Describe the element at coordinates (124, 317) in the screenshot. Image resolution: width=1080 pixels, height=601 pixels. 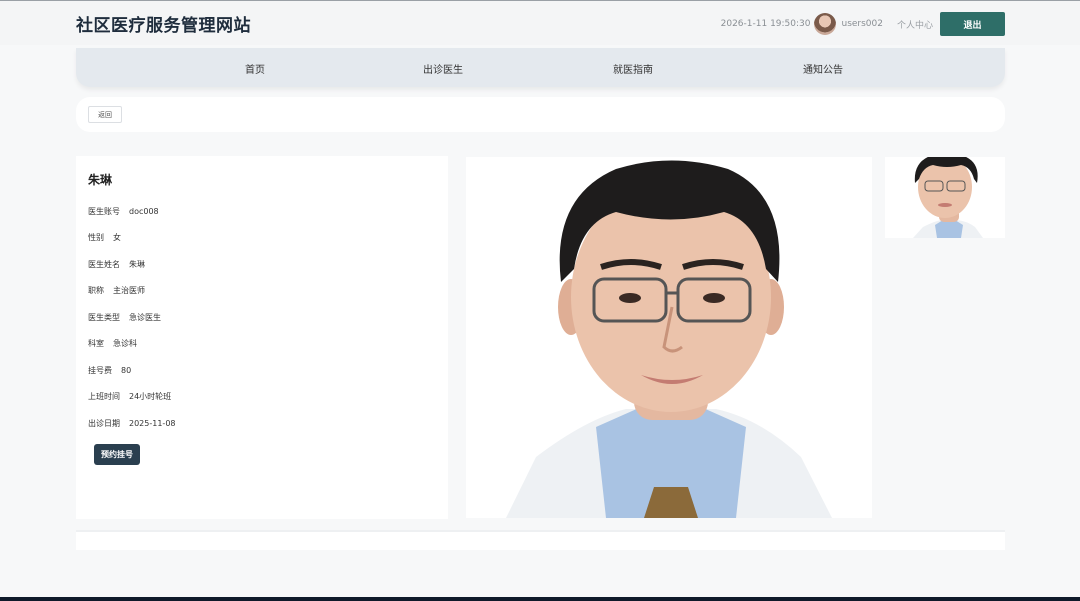
I see `field-doctor-type: 医生类型 急诊医生` at that location.